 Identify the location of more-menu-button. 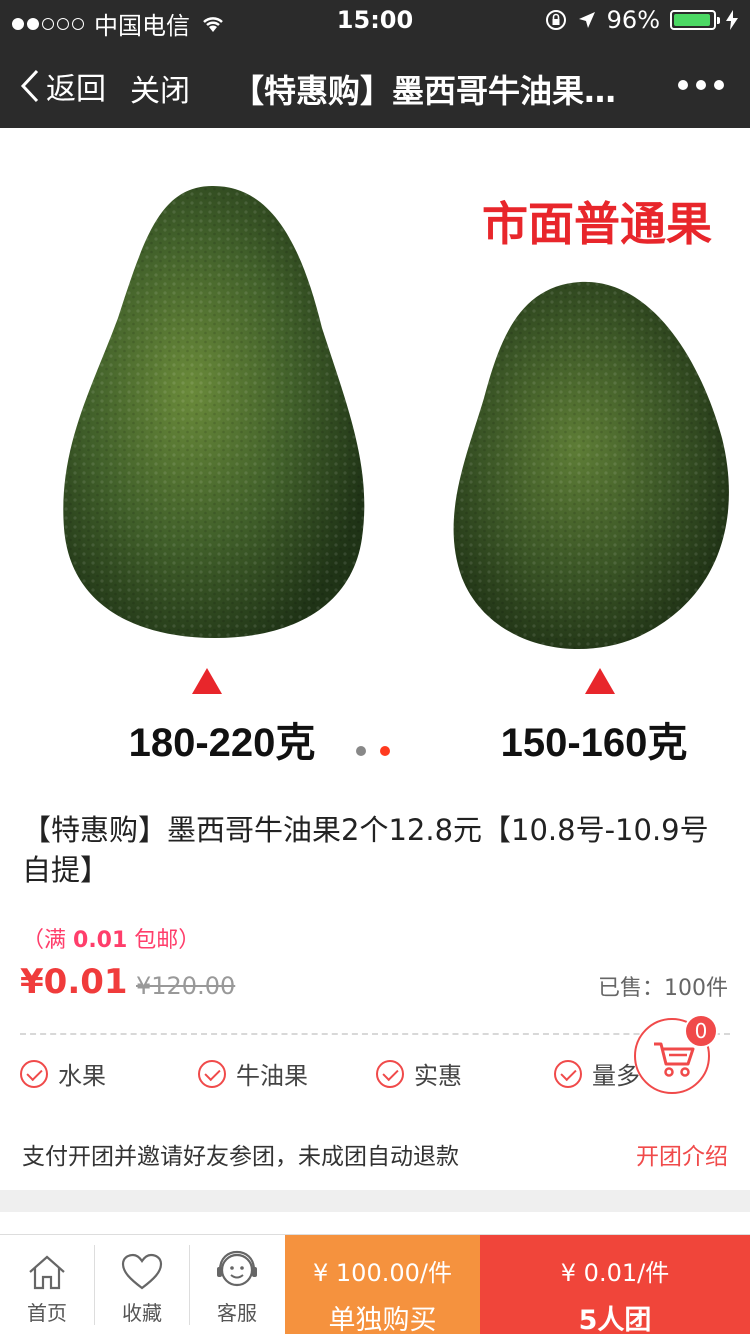
(701, 85).